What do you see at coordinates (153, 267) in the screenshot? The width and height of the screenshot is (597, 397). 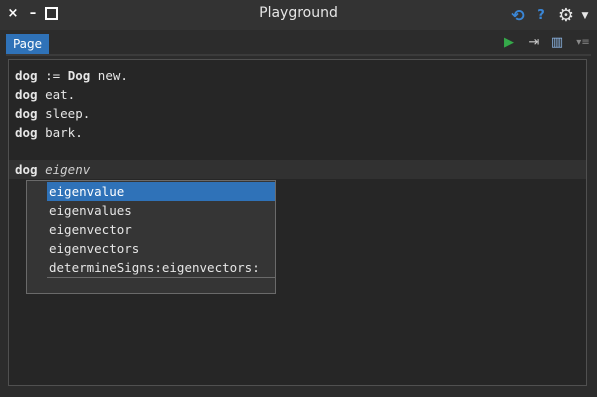 I see `completion-item: determineSigns:eigenvectors:` at bounding box center [153, 267].